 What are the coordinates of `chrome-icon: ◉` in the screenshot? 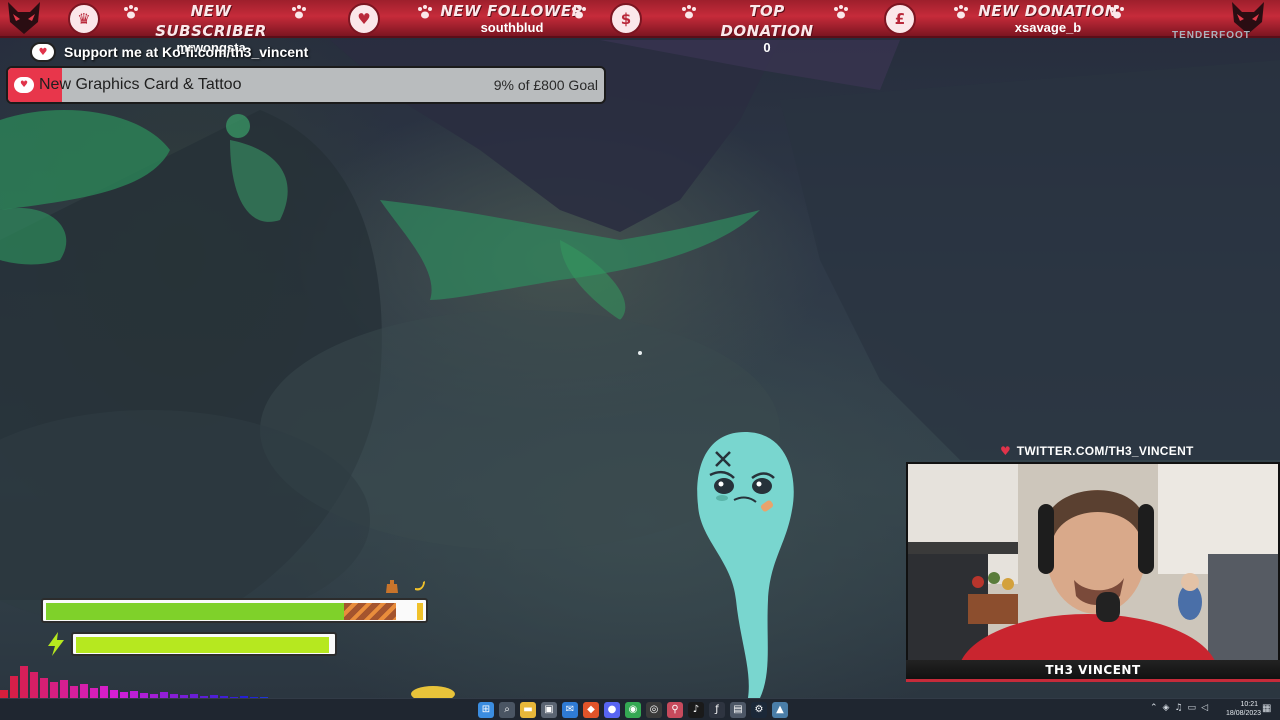 It's located at (633, 710).